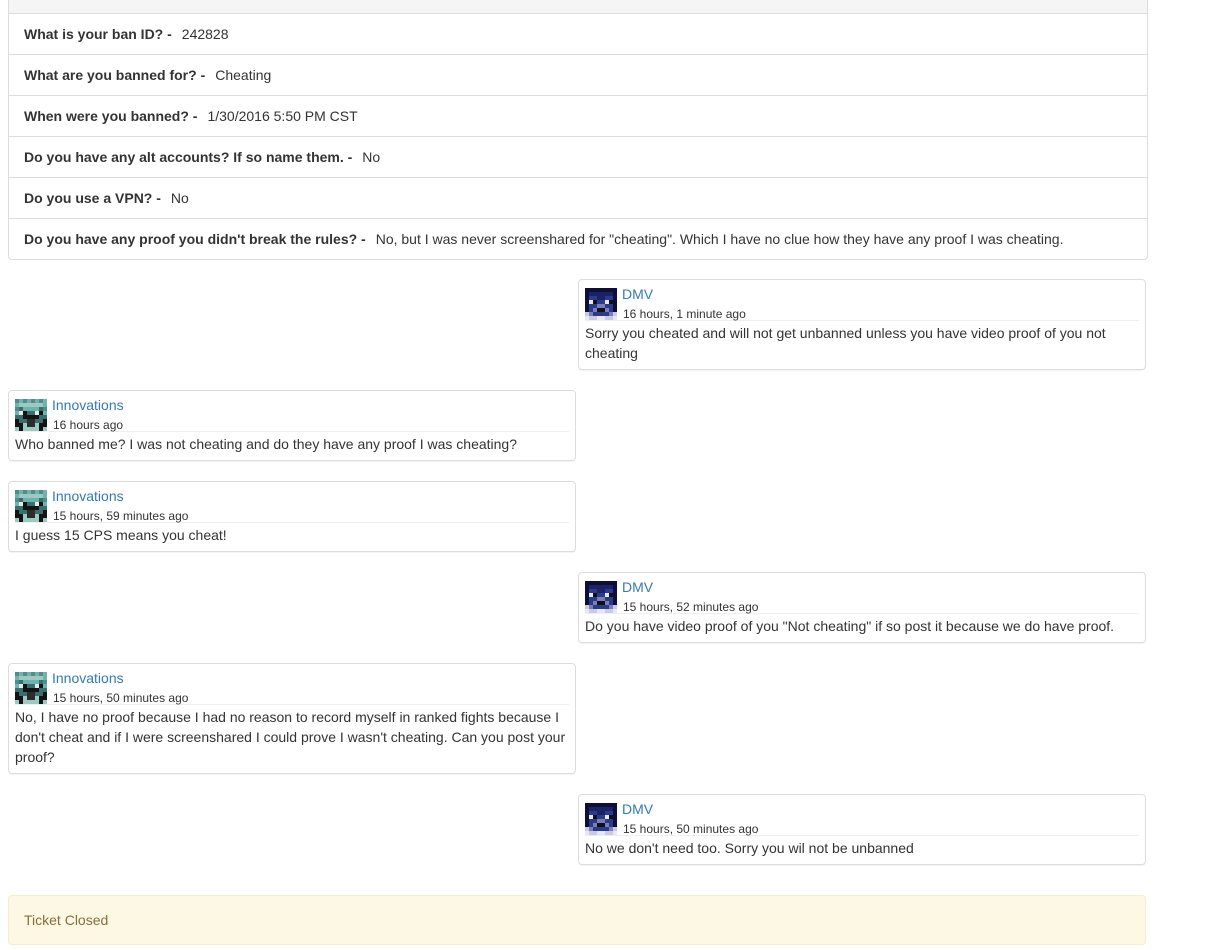 This screenshot has width=1217, height=950. I want to click on panel-header, so click(578, 7).